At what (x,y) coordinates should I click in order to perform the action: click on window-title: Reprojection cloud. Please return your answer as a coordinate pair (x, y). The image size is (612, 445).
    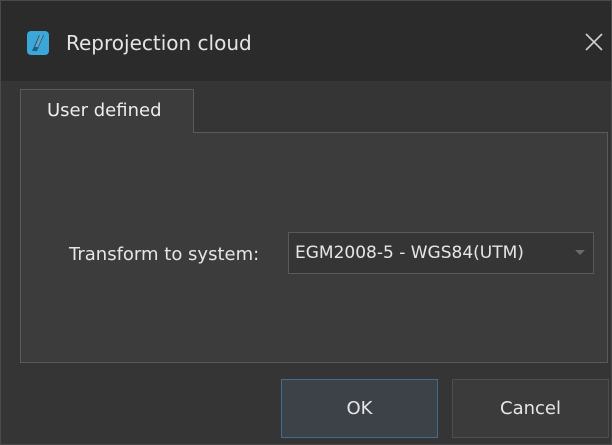
    Looking at the image, I should click on (159, 43).